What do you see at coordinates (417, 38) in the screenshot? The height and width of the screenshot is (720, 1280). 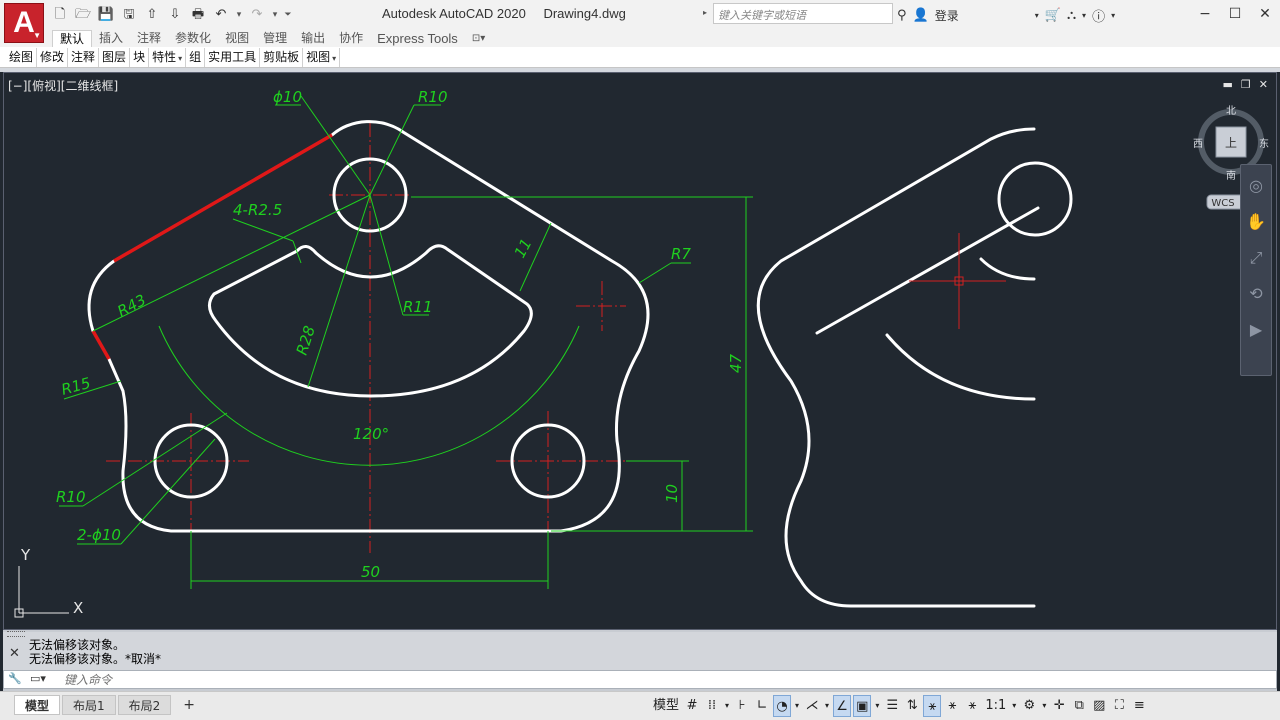 I see `tab-express-tools: Express Tools` at bounding box center [417, 38].